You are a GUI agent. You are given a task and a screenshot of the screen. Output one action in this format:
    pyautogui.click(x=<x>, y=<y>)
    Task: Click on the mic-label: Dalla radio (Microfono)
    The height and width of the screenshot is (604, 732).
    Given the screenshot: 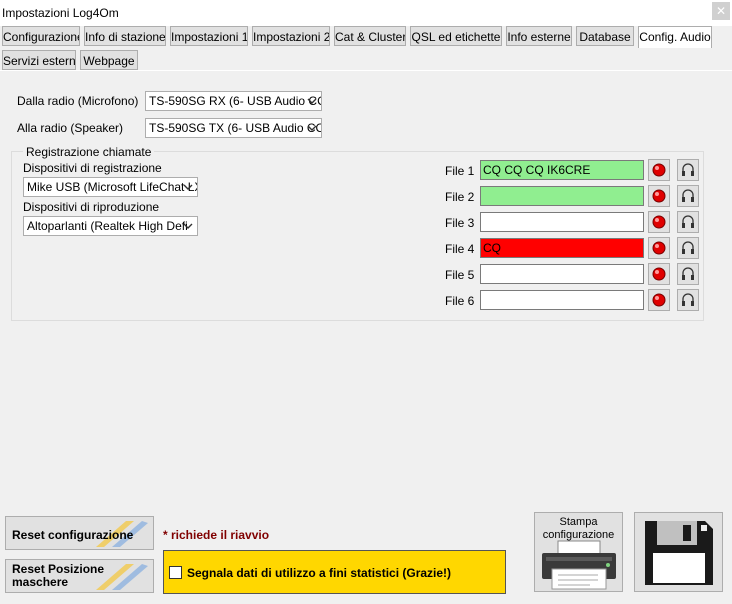 What is the action you would take?
    pyautogui.click(x=78, y=101)
    